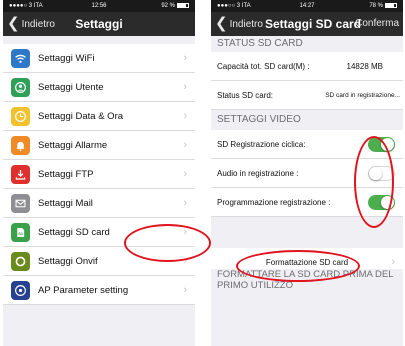 The height and width of the screenshot is (346, 405). Describe the element at coordinates (20, 174) in the screenshot. I see `download-icon` at that location.